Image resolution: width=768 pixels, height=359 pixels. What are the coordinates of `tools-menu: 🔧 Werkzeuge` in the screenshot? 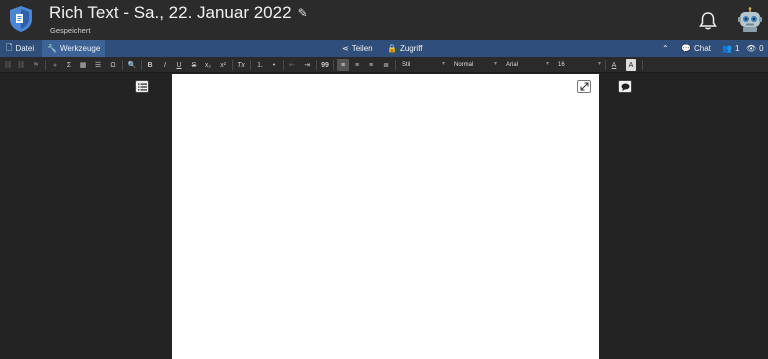 It's located at (74, 48).